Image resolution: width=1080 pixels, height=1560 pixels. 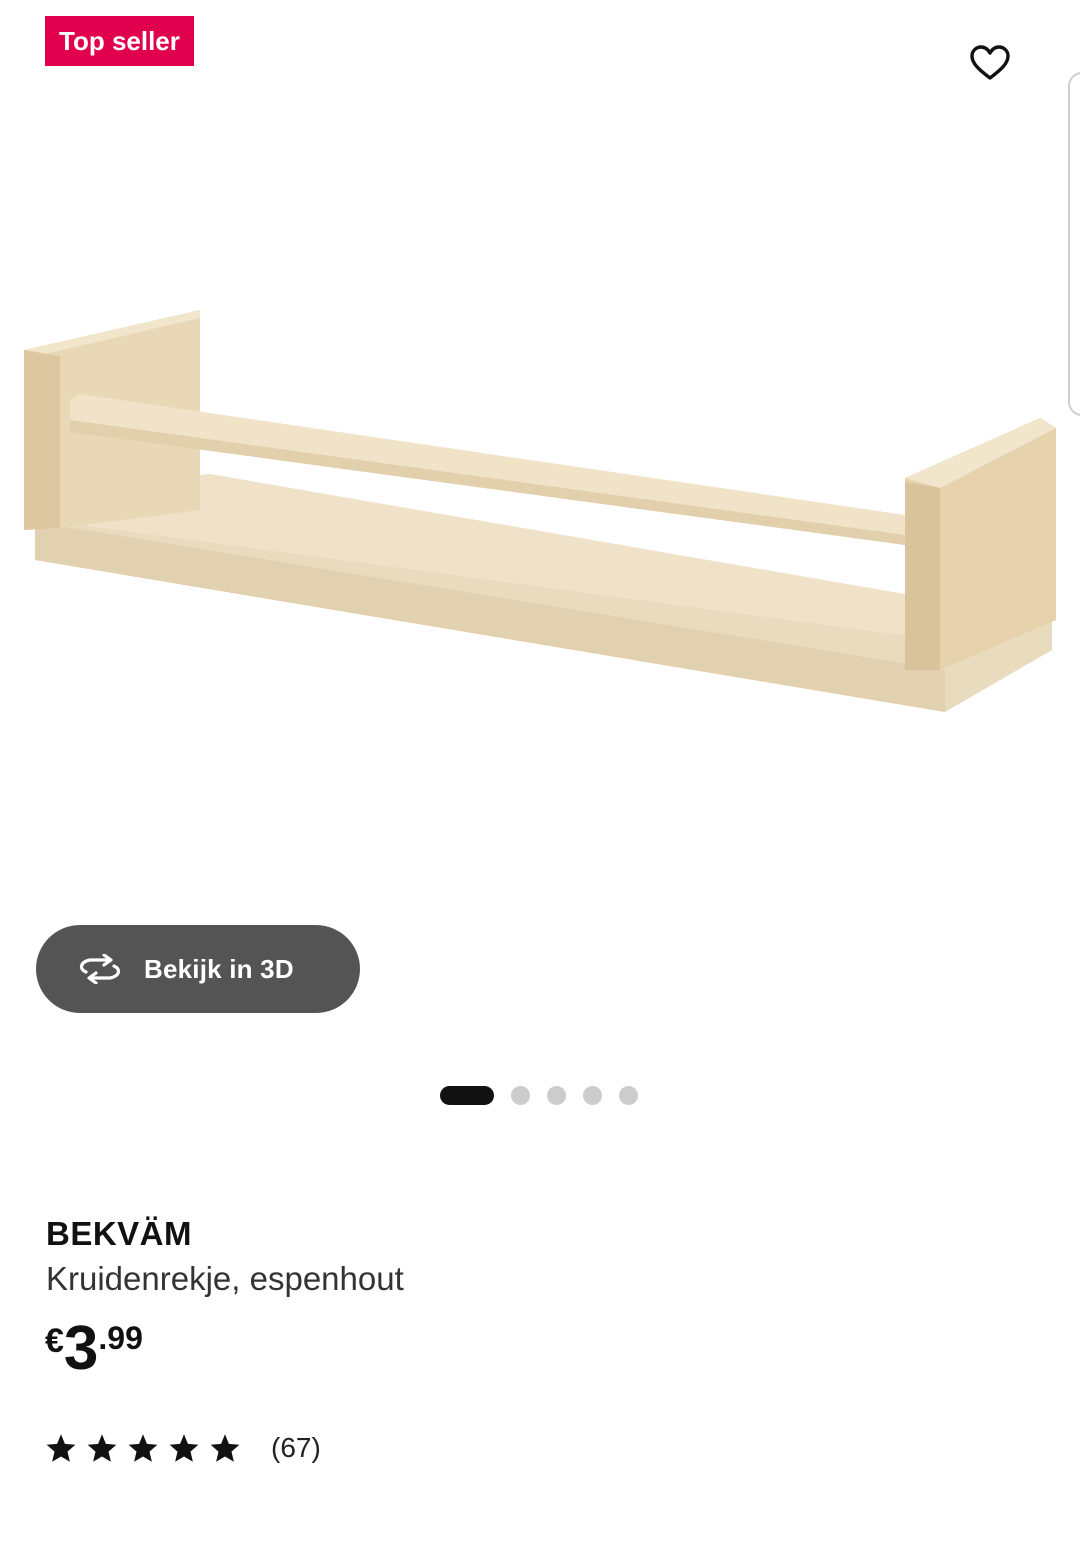 I want to click on heart-outline-icon, so click(x=990, y=62).